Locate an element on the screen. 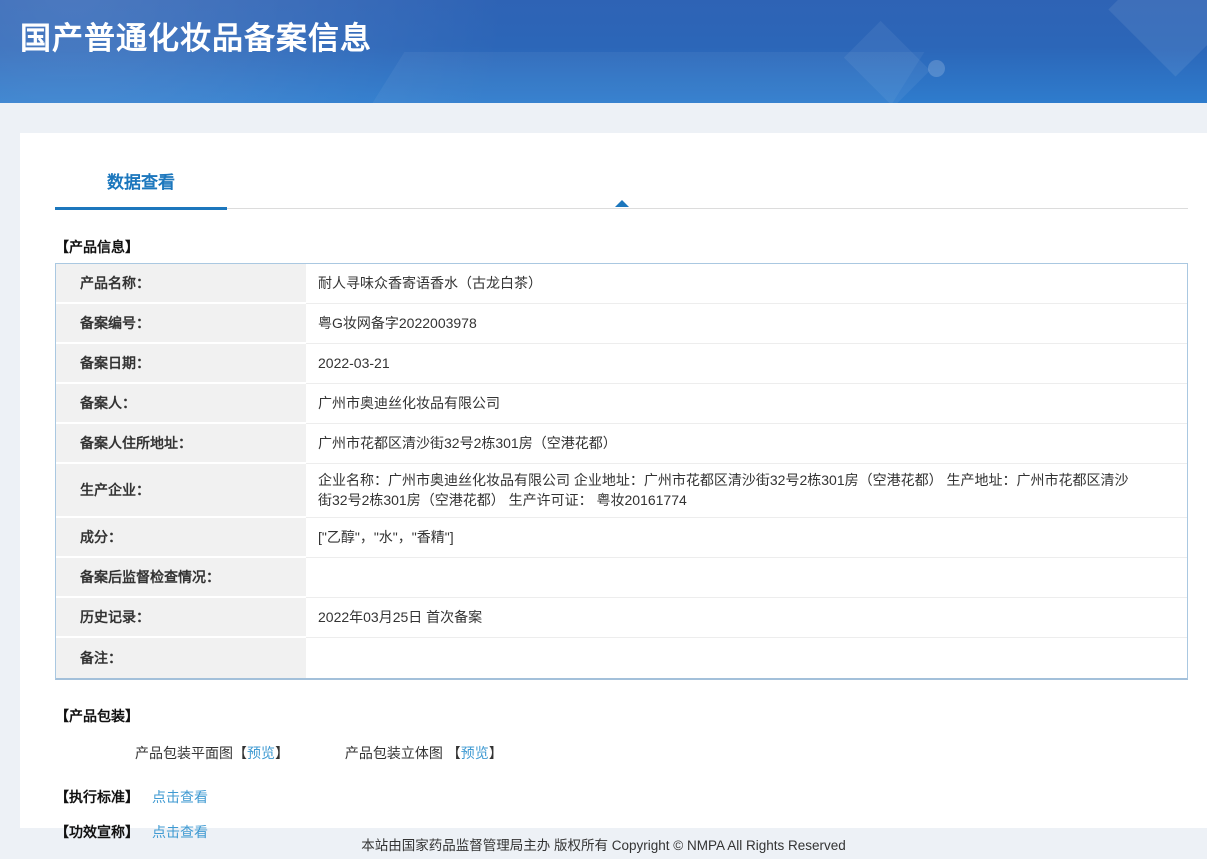 This screenshot has width=1207, height=859. table-row-product-name: 产品名称： 耐人寻味众香寄语香水（古龙白茶） is located at coordinates (621, 284).